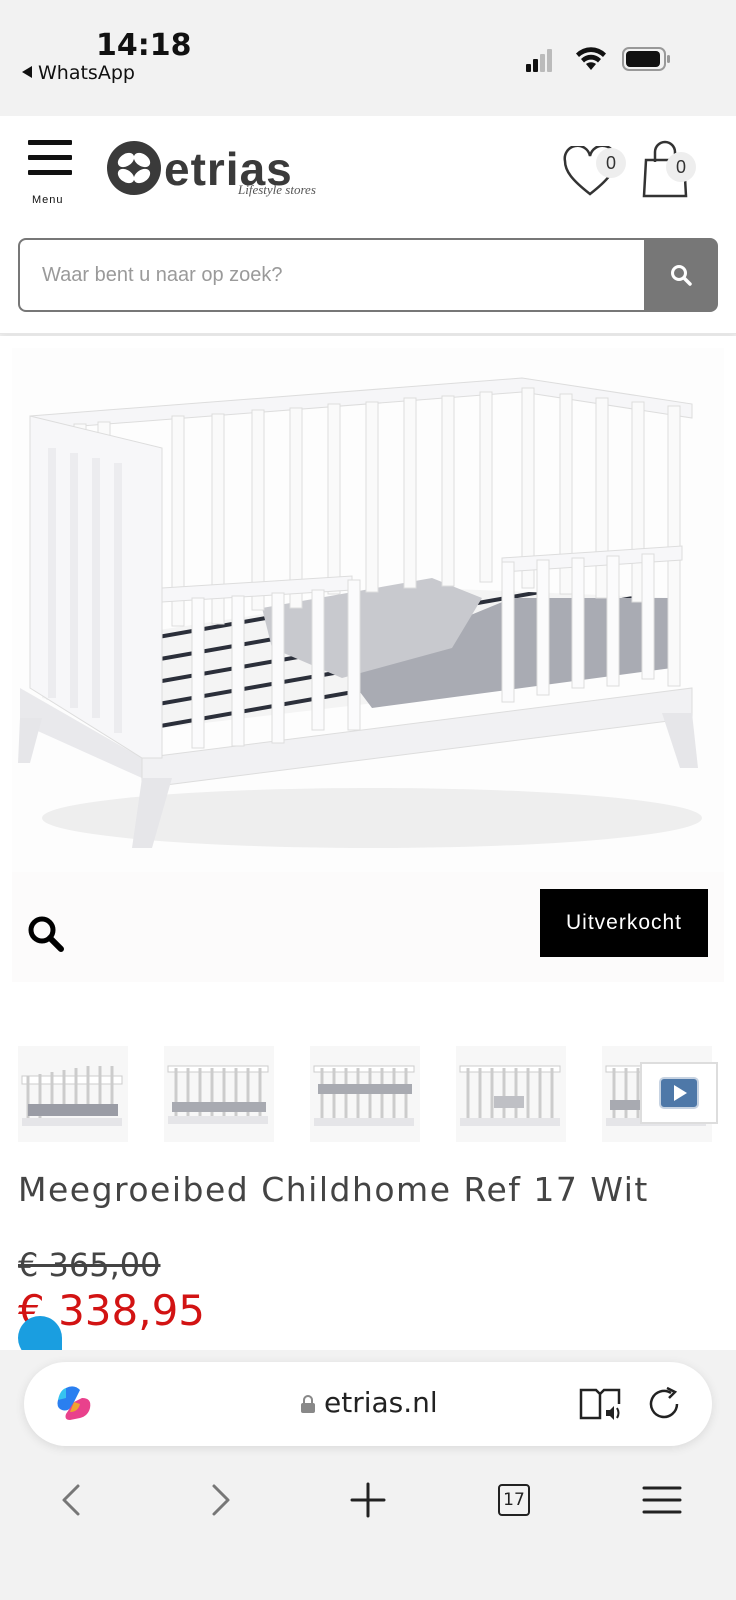  What do you see at coordinates (144, 45) in the screenshot?
I see `clock: 14:18` at bounding box center [144, 45].